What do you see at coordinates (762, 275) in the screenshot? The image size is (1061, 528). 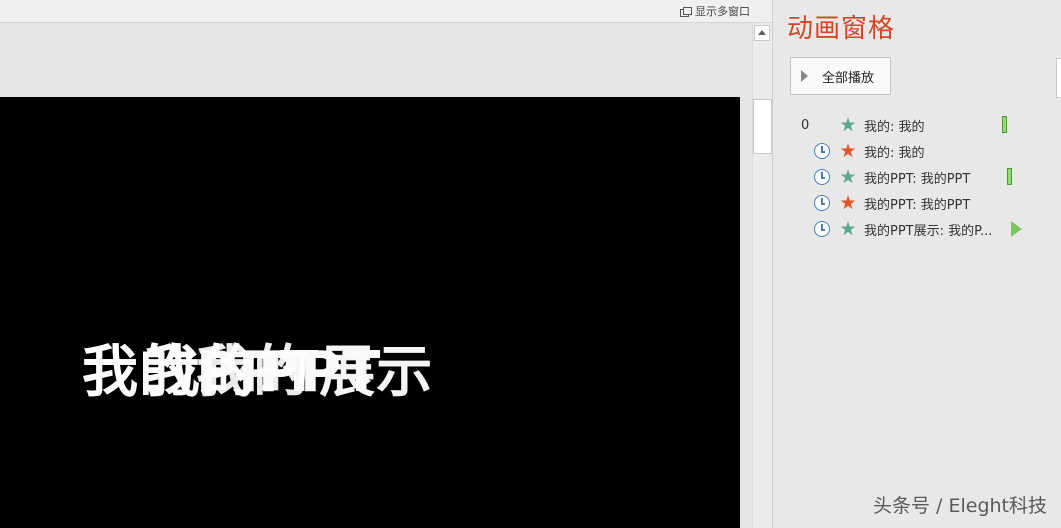 I see `vertical-scrollbar` at bounding box center [762, 275].